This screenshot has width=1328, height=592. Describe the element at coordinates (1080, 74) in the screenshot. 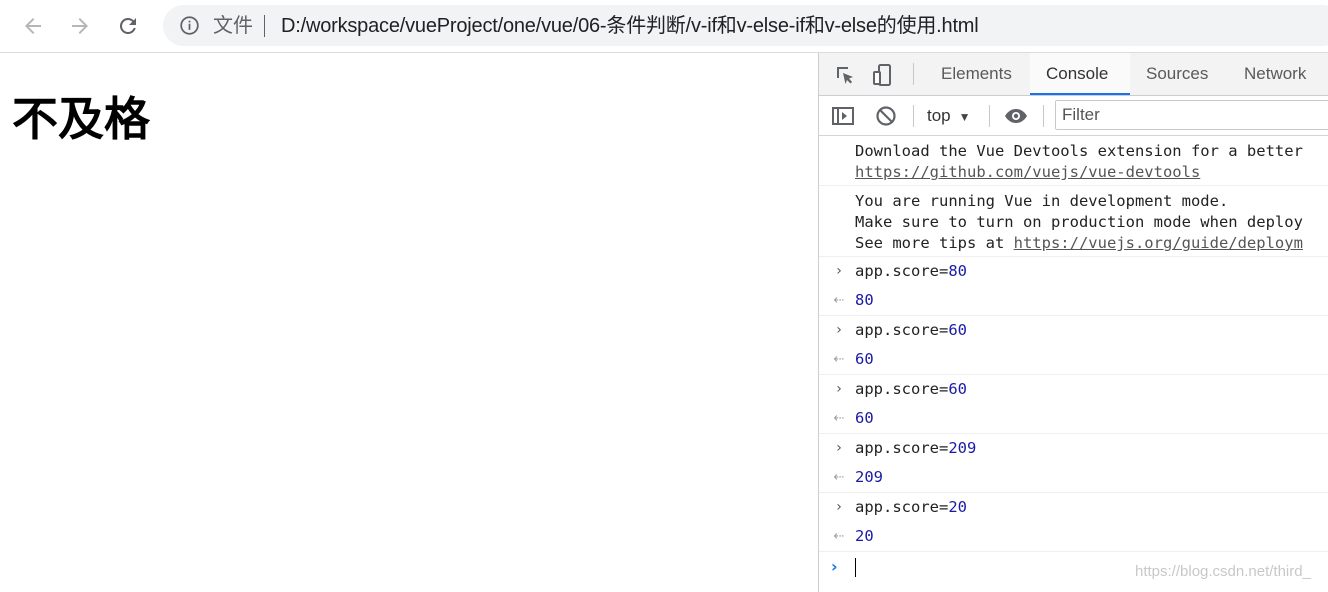

I see `tab-console: Console` at that location.